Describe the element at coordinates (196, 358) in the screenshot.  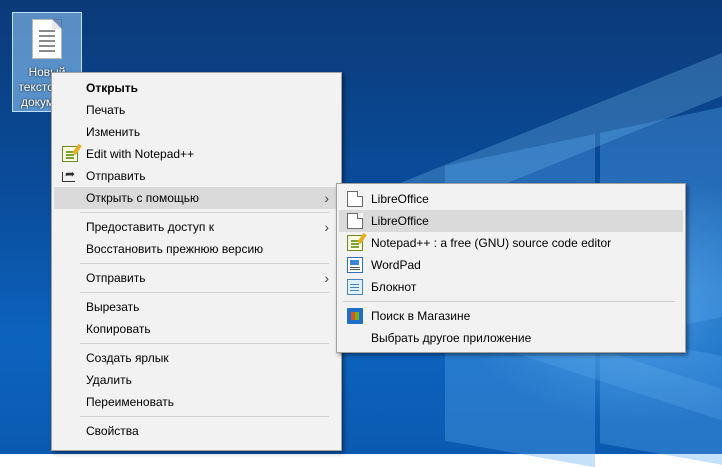
I see `menu-item-create-shortcut: Создать ярлык` at that location.